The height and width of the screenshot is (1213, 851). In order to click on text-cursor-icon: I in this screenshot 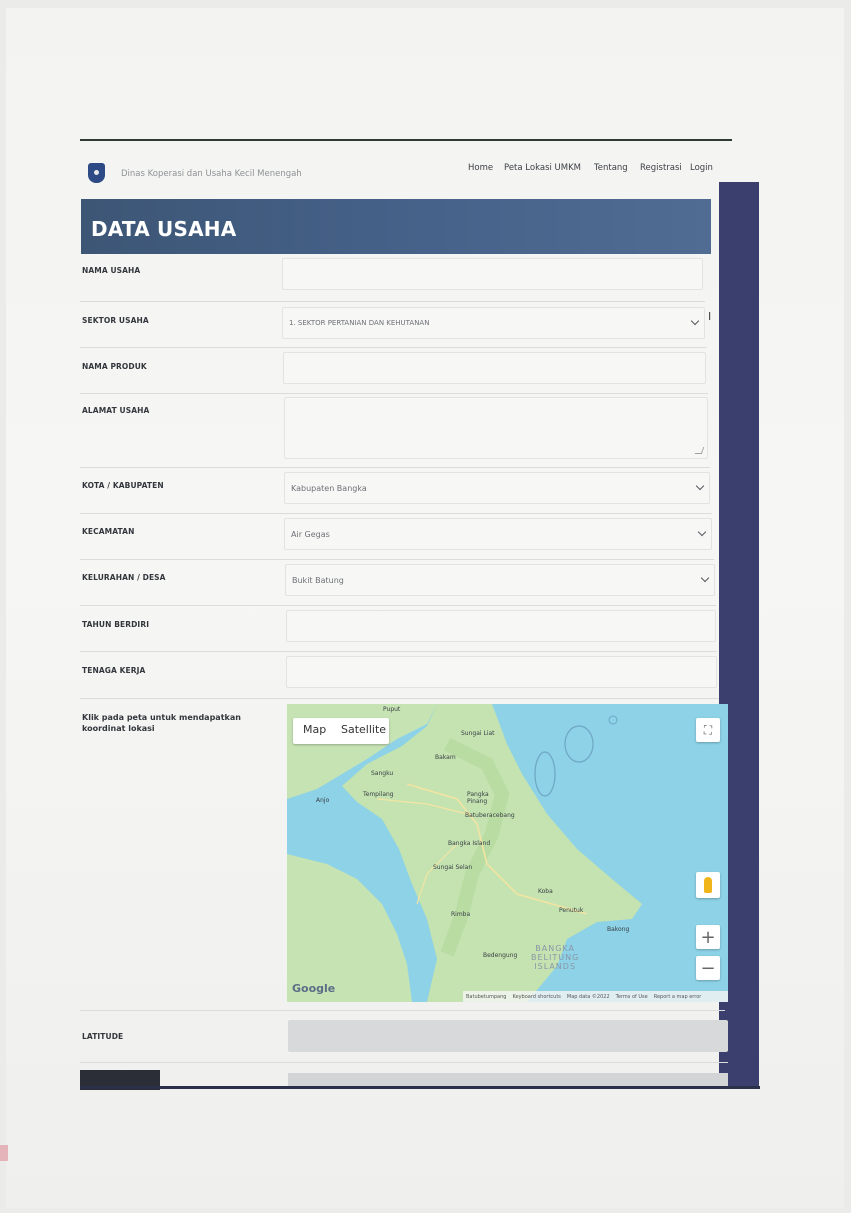, I will do `click(710, 316)`.